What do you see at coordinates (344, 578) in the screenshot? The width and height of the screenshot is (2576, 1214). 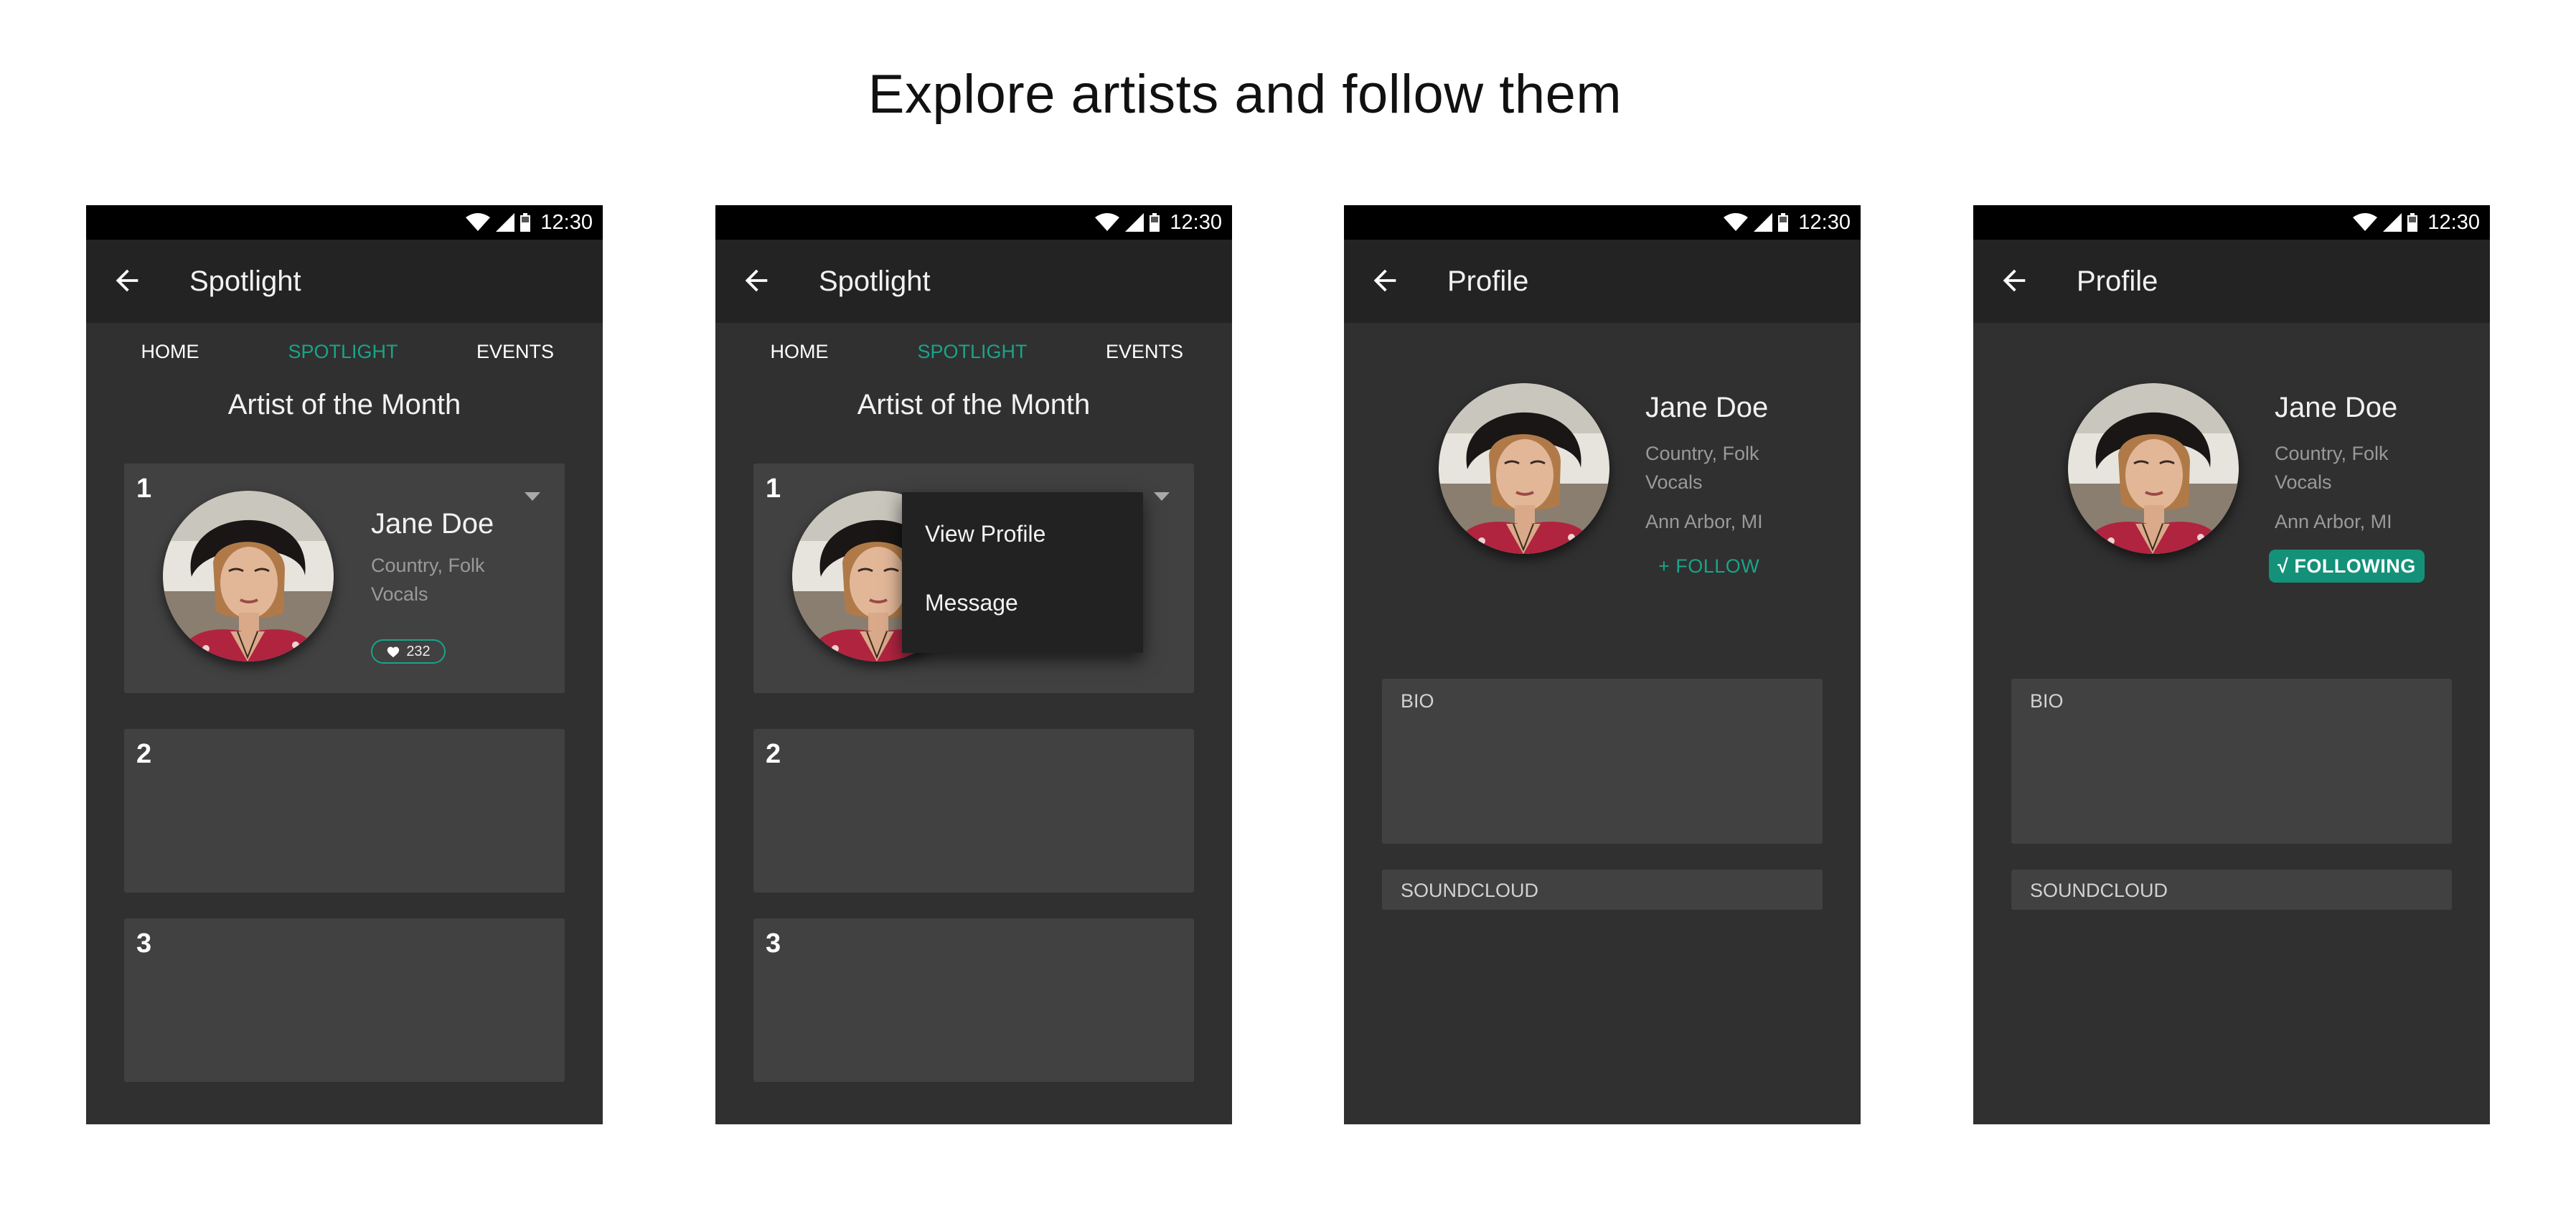 I see `artist-card: 1 Jane Doe Country, Folk Vocals 232` at bounding box center [344, 578].